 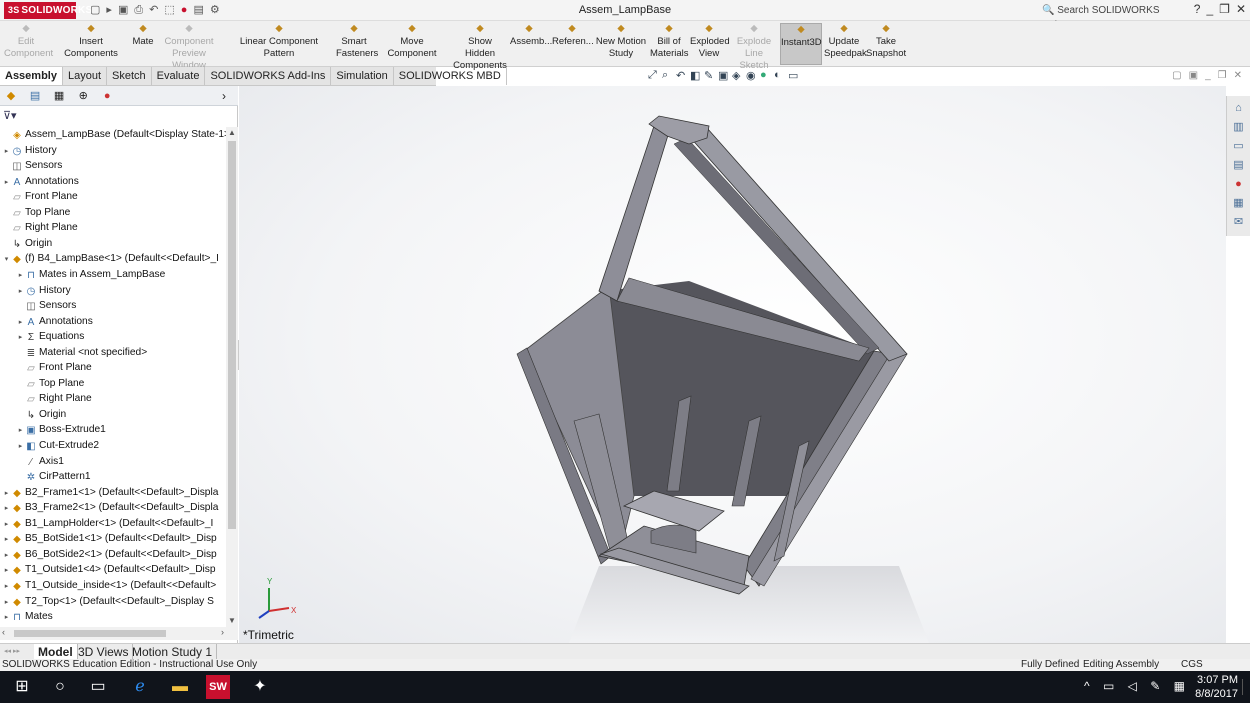 I want to click on collapse-arrow-icon: ▾, so click(x=6, y=259).